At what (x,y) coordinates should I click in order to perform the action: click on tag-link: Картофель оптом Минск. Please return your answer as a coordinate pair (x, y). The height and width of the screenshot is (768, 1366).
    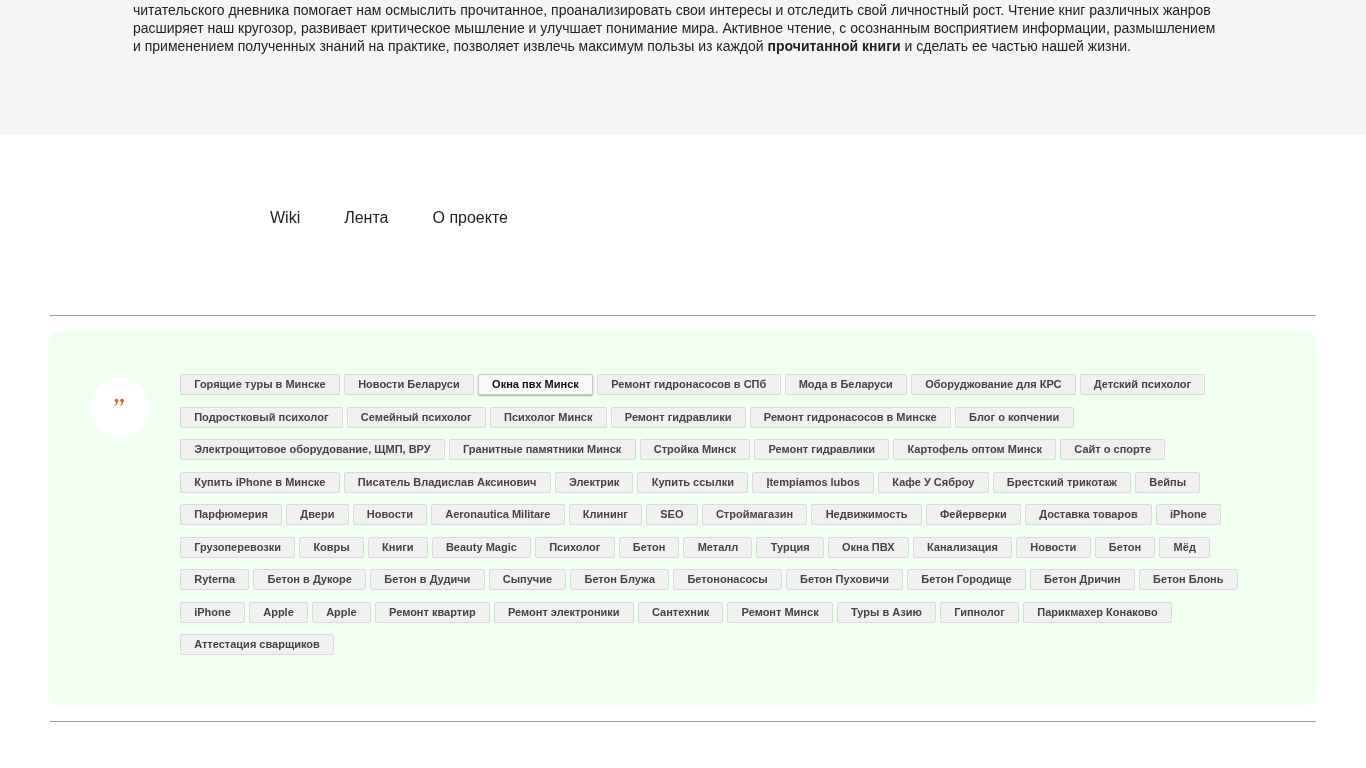
    Looking at the image, I should click on (975, 449).